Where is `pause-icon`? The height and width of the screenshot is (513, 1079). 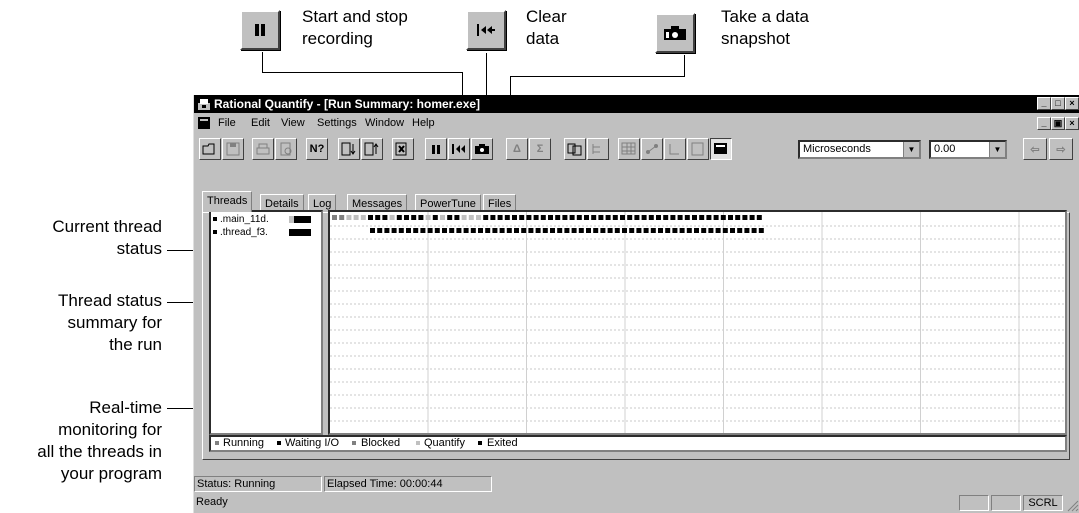 pause-icon is located at coordinates (436, 149).